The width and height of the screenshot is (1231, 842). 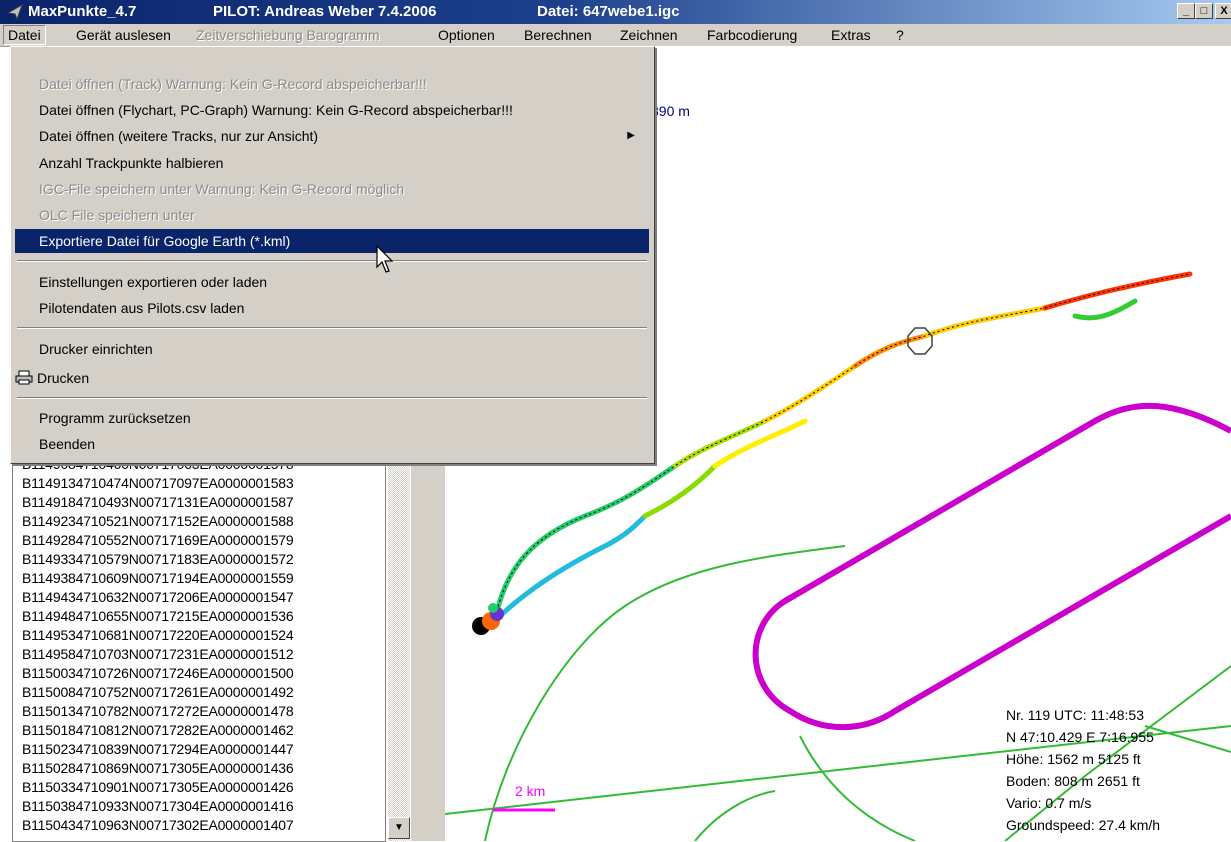 I want to click on scroll-down-button: ▼, so click(x=399, y=828).